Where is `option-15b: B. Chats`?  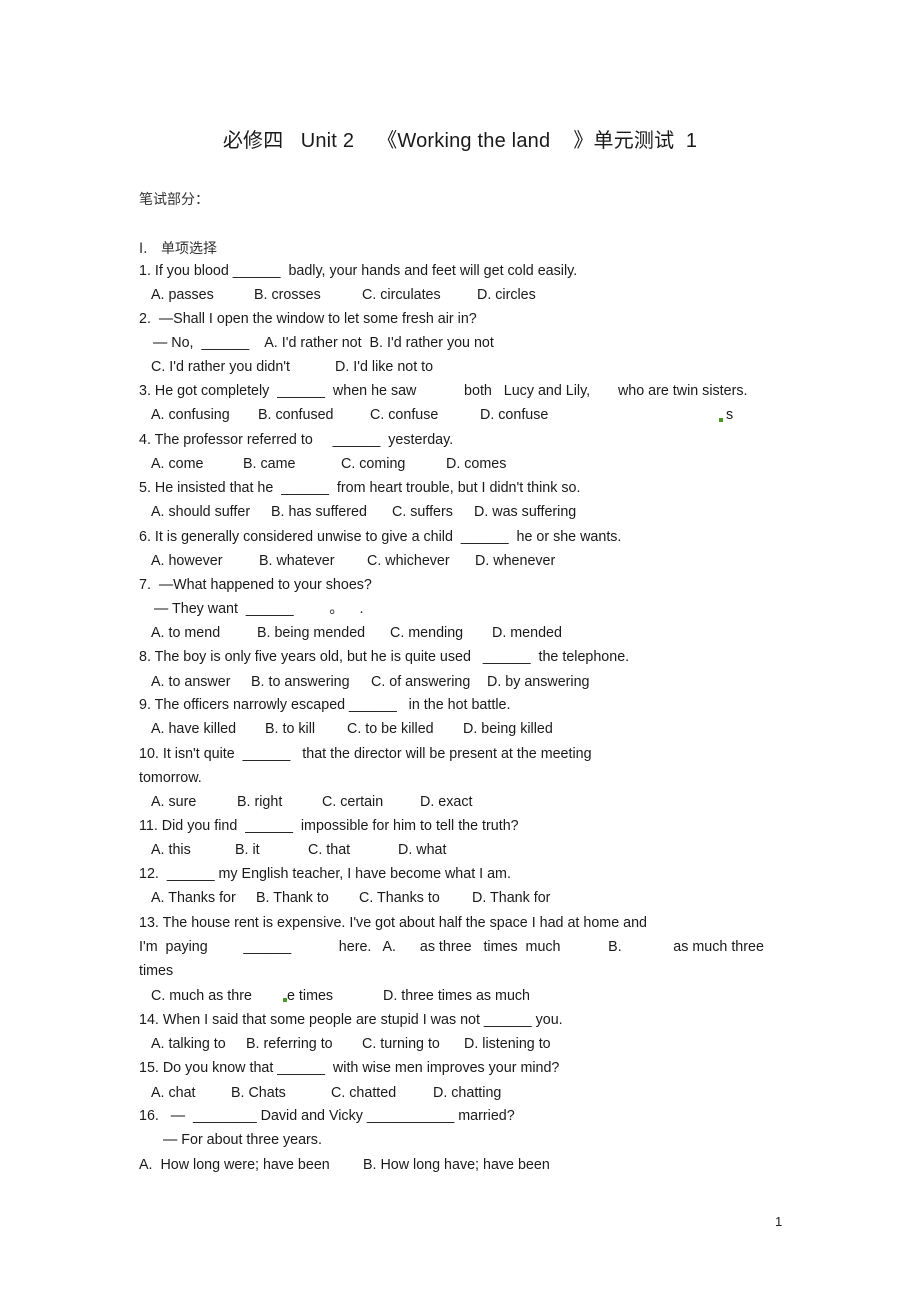 option-15b: B. Chats is located at coordinates (258, 1093).